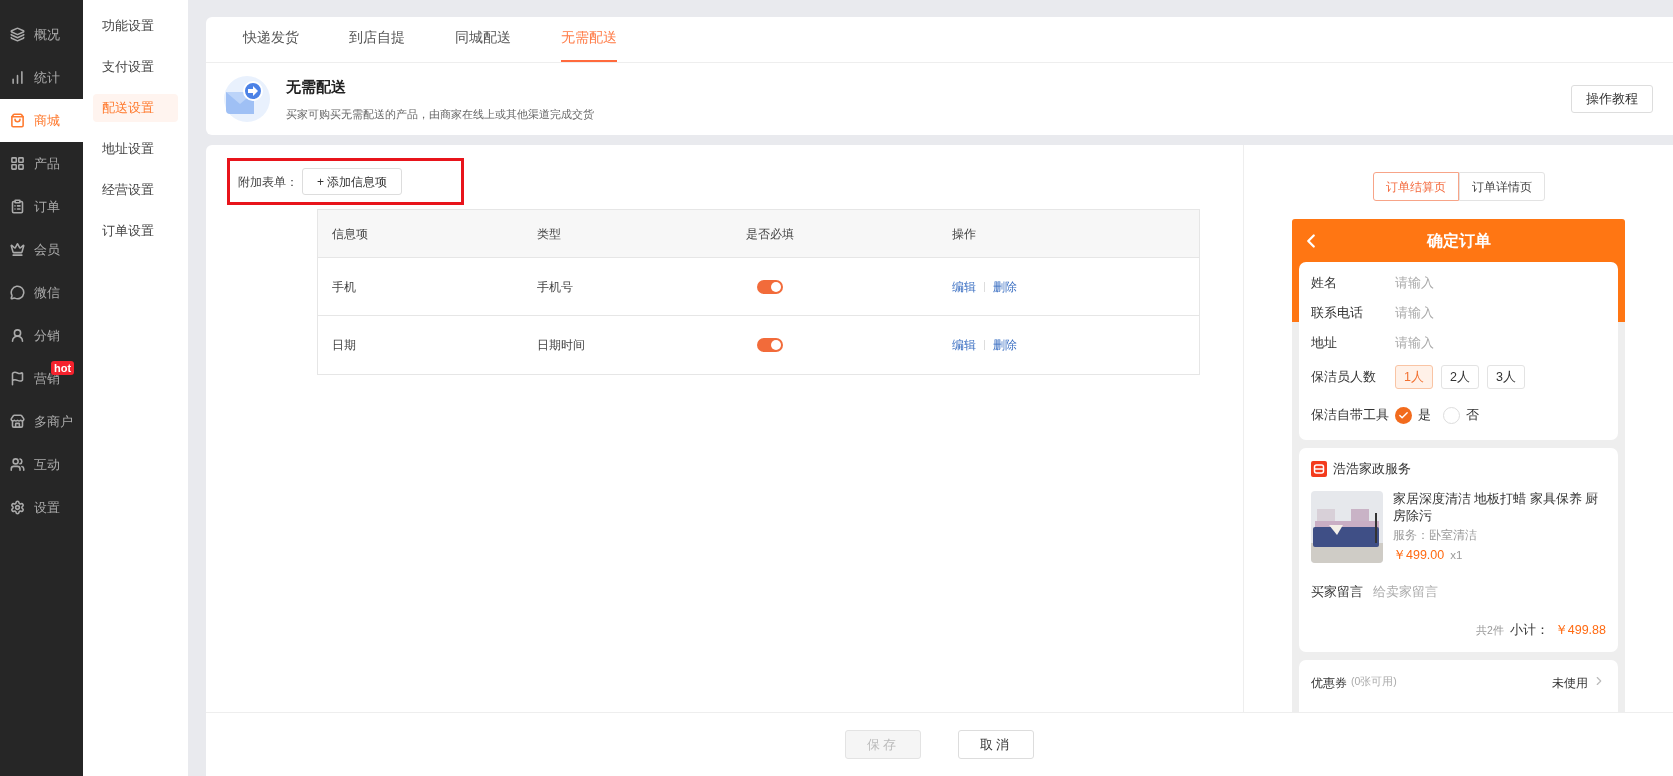 The width and height of the screenshot is (1673, 776). I want to click on count-option: 2人, so click(1459, 377).